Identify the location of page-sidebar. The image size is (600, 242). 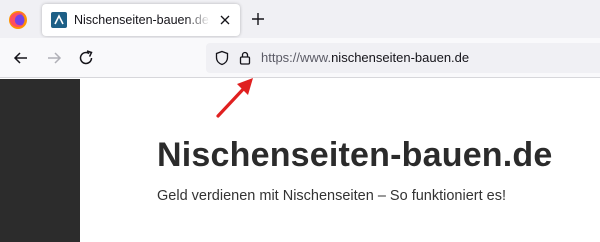
(40, 160).